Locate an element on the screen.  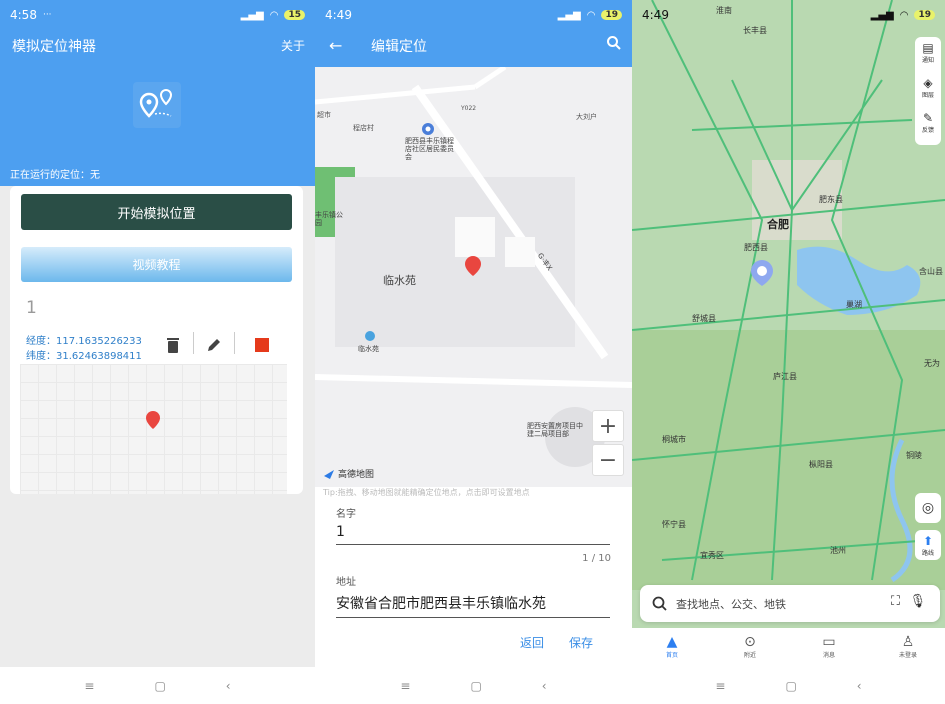
route-arrow-icon: ⬆ is located at coordinates (928, 540).